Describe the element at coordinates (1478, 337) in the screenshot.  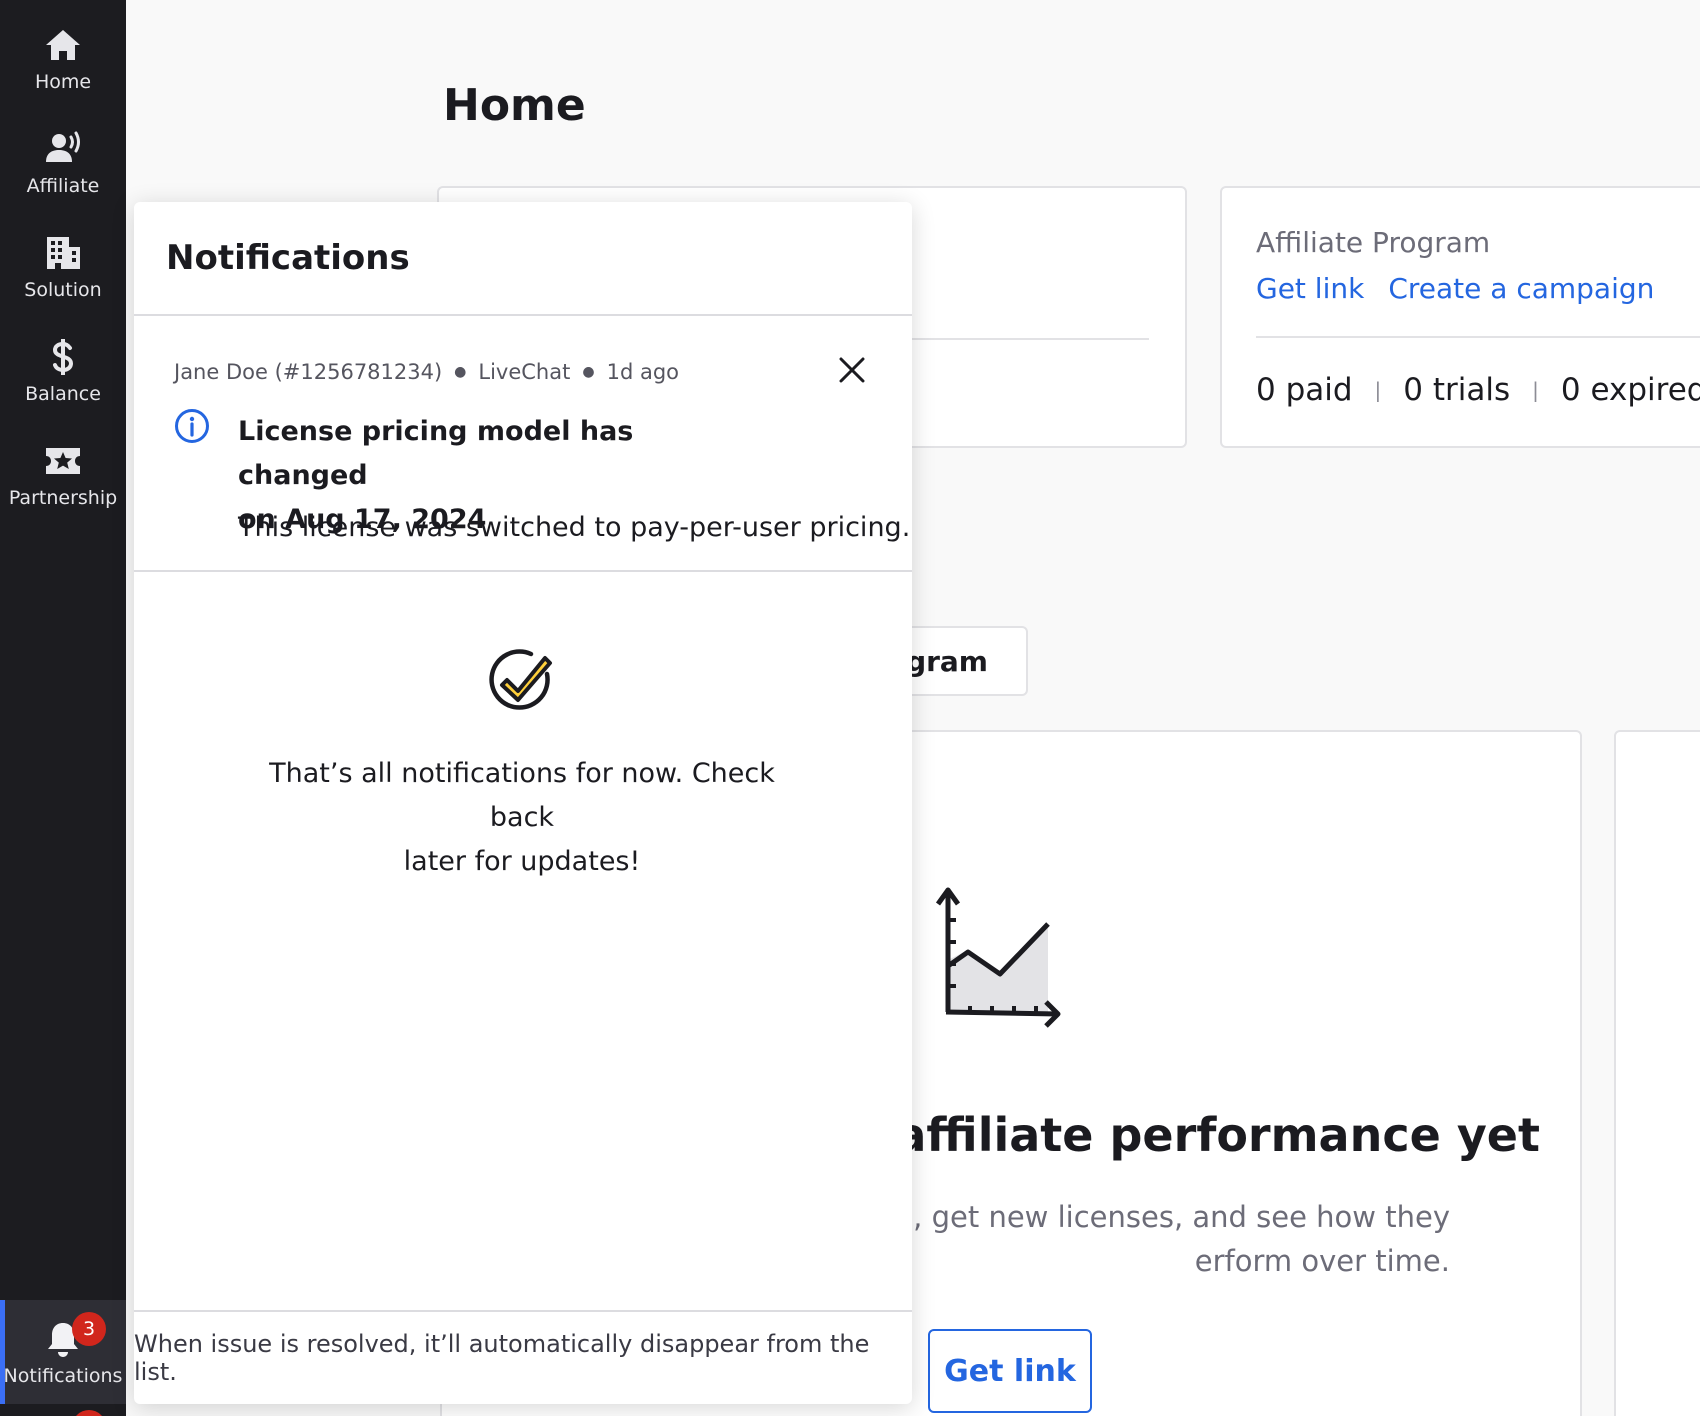
I see `card-divider` at that location.